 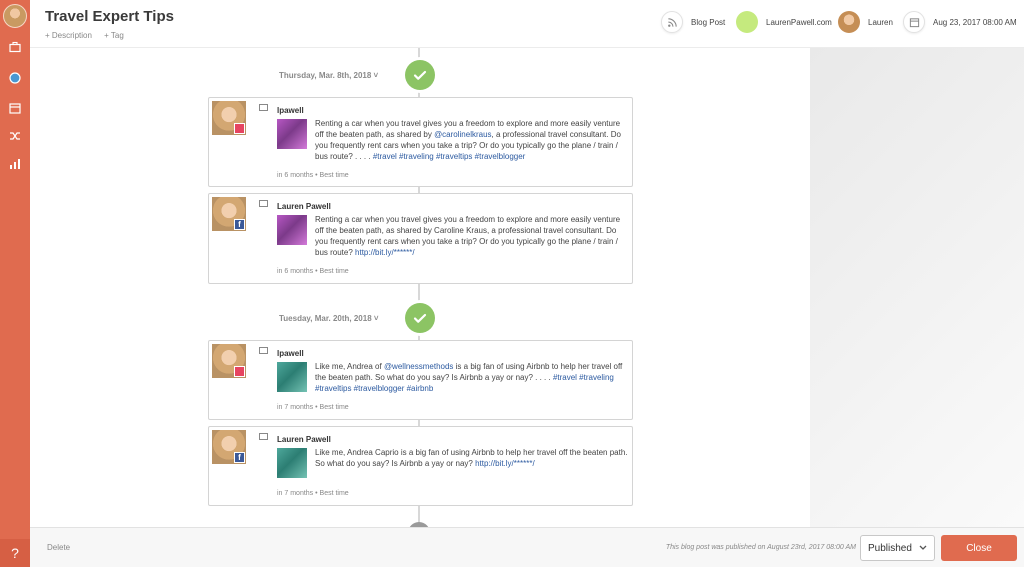 What do you see at coordinates (708, 22) in the screenshot?
I see `content-type-label: Blog Post` at bounding box center [708, 22].